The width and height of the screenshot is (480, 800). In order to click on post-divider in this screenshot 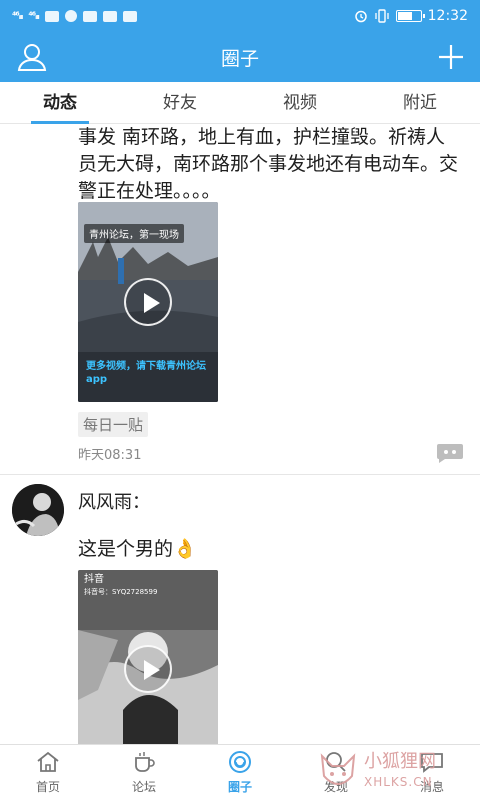, I will do `click(240, 474)`.